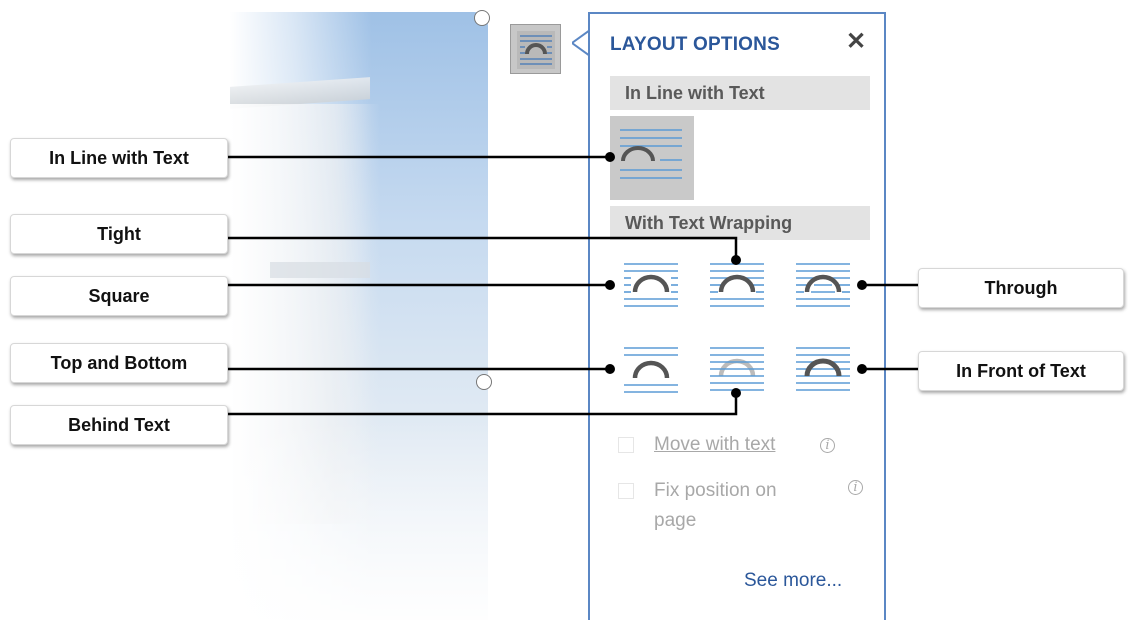 The width and height of the screenshot is (1128, 620). I want to click on callout-in-front-of-text: In Front of Text, so click(1021, 371).